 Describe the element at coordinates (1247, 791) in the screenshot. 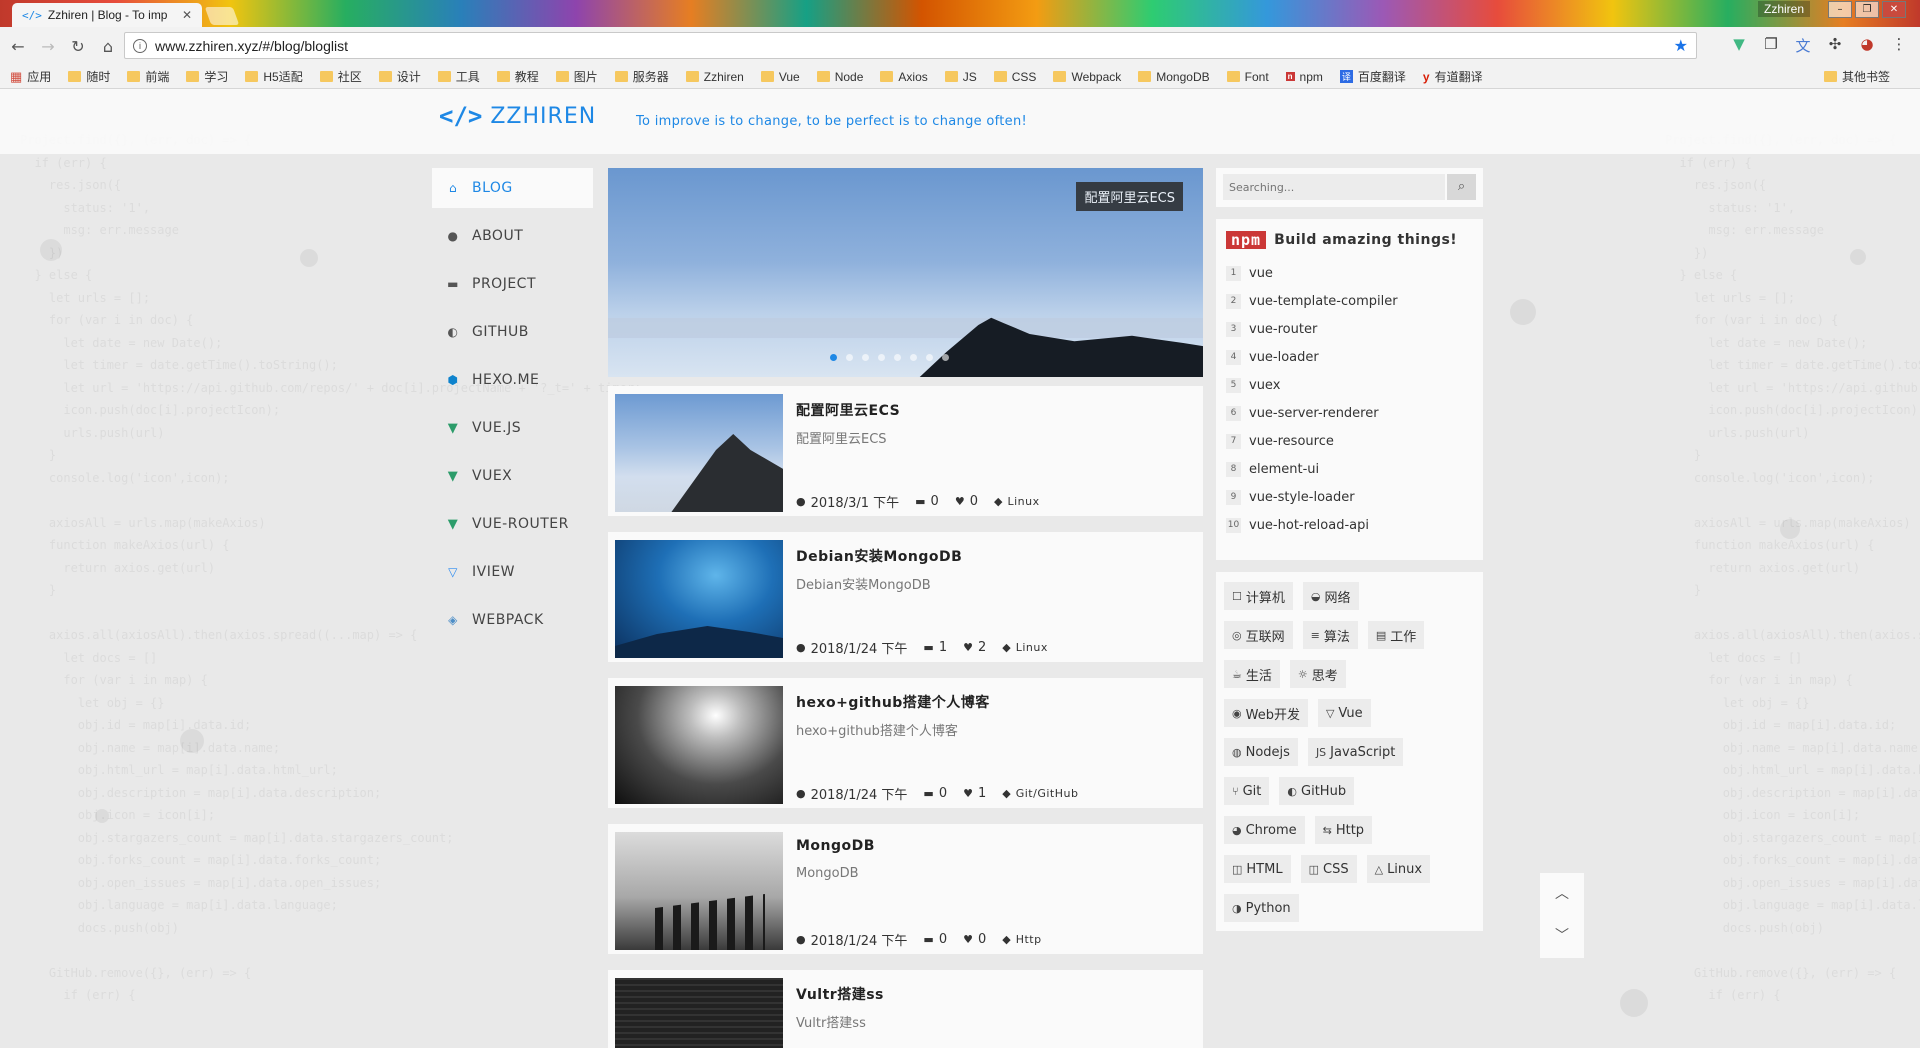

I see `tag-item: ⑂ Git` at that location.